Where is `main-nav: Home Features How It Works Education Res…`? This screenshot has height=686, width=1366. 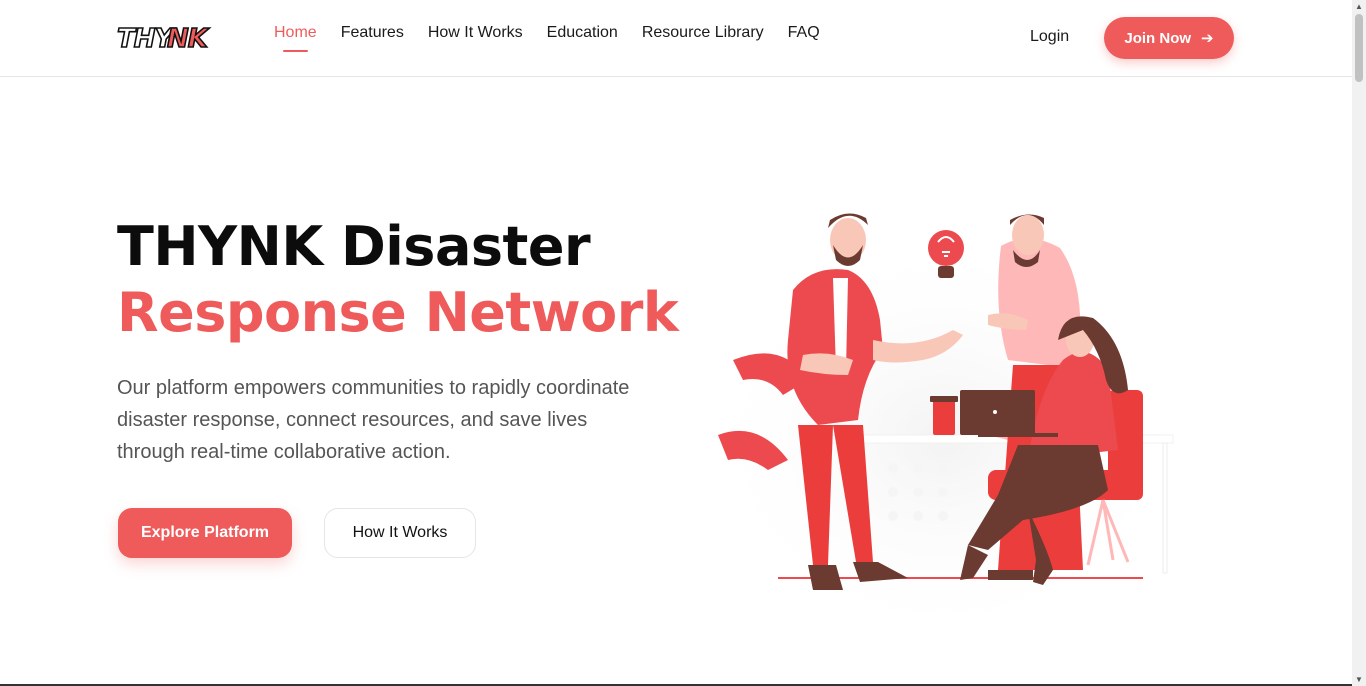
main-nav: Home Features How It Works Education Res… is located at coordinates (559, 38).